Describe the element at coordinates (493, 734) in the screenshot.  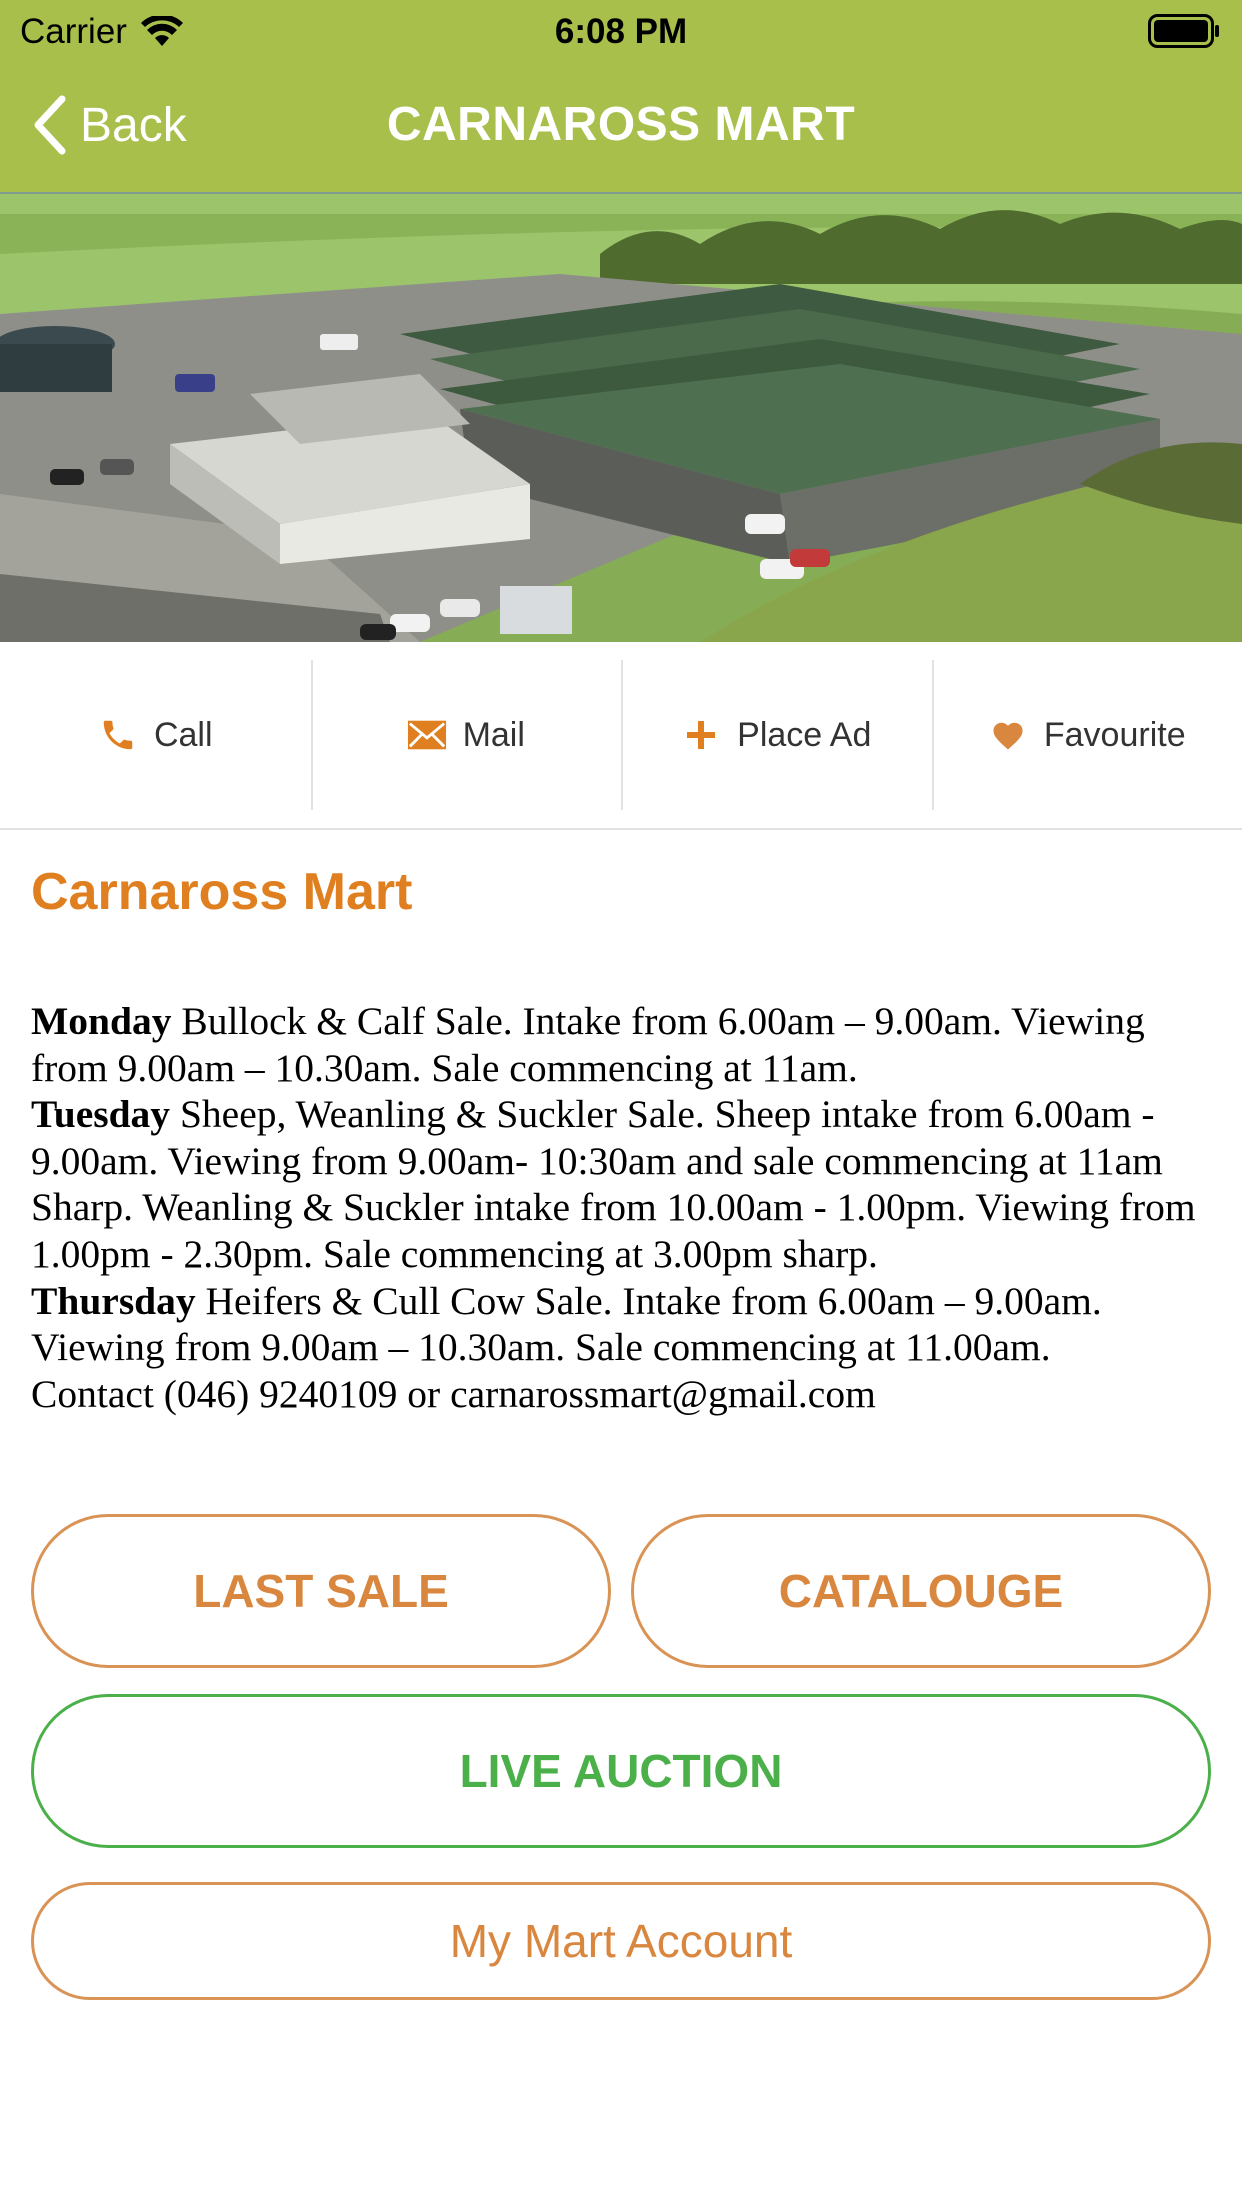
I see `mail-label: Mail` at that location.